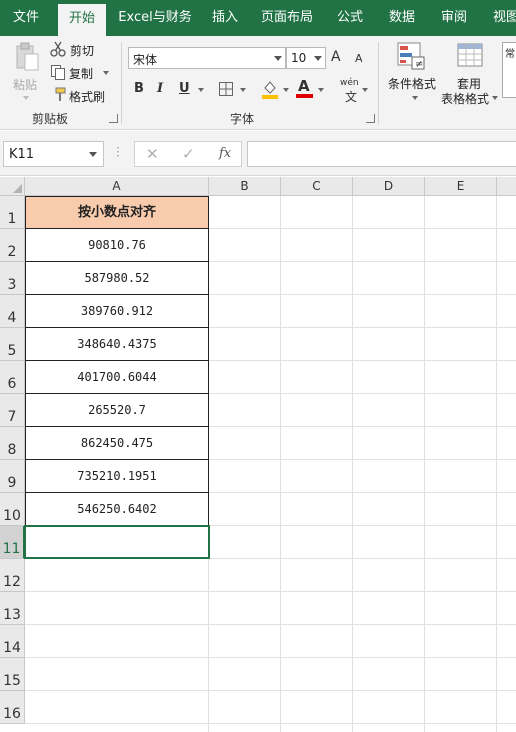 This screenshot has height=732, width=516. I want to click on formula-input, so click(381, 154).